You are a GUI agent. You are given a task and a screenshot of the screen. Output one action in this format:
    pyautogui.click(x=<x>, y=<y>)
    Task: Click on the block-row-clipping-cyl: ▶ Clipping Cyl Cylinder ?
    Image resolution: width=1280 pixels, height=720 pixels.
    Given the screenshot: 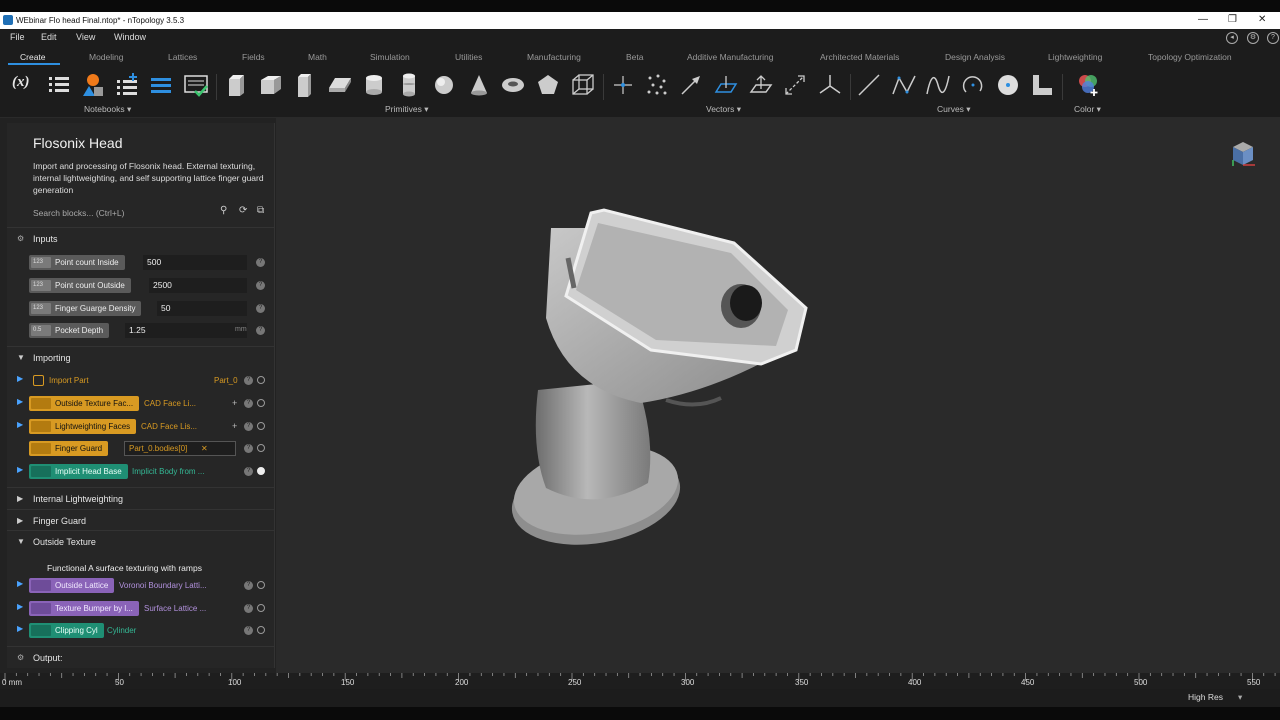 What is the action you would take?
    pyautogui.click(x=140, y=631)
    